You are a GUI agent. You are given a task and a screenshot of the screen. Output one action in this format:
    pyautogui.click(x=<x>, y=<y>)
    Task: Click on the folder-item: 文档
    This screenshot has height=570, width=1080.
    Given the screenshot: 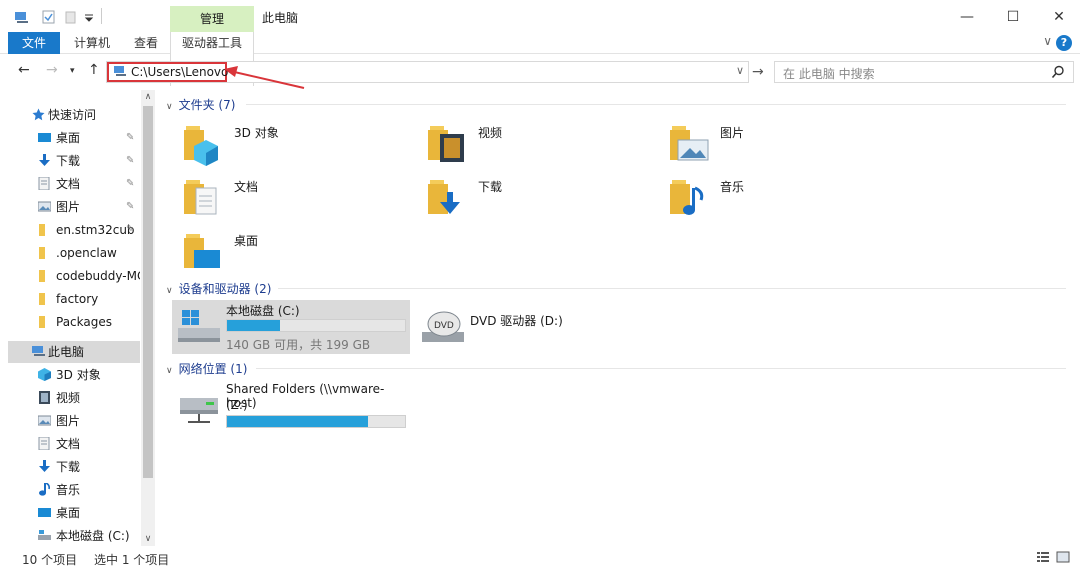 What is the action you would take?
    pyautogui.click(x=302, y=201)
    